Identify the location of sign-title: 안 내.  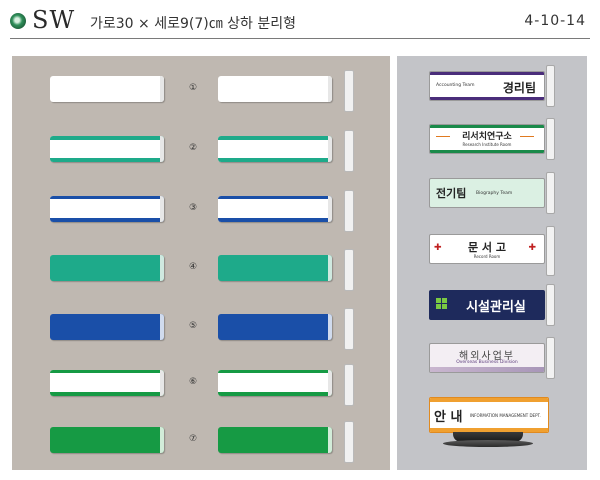
(448, 417).